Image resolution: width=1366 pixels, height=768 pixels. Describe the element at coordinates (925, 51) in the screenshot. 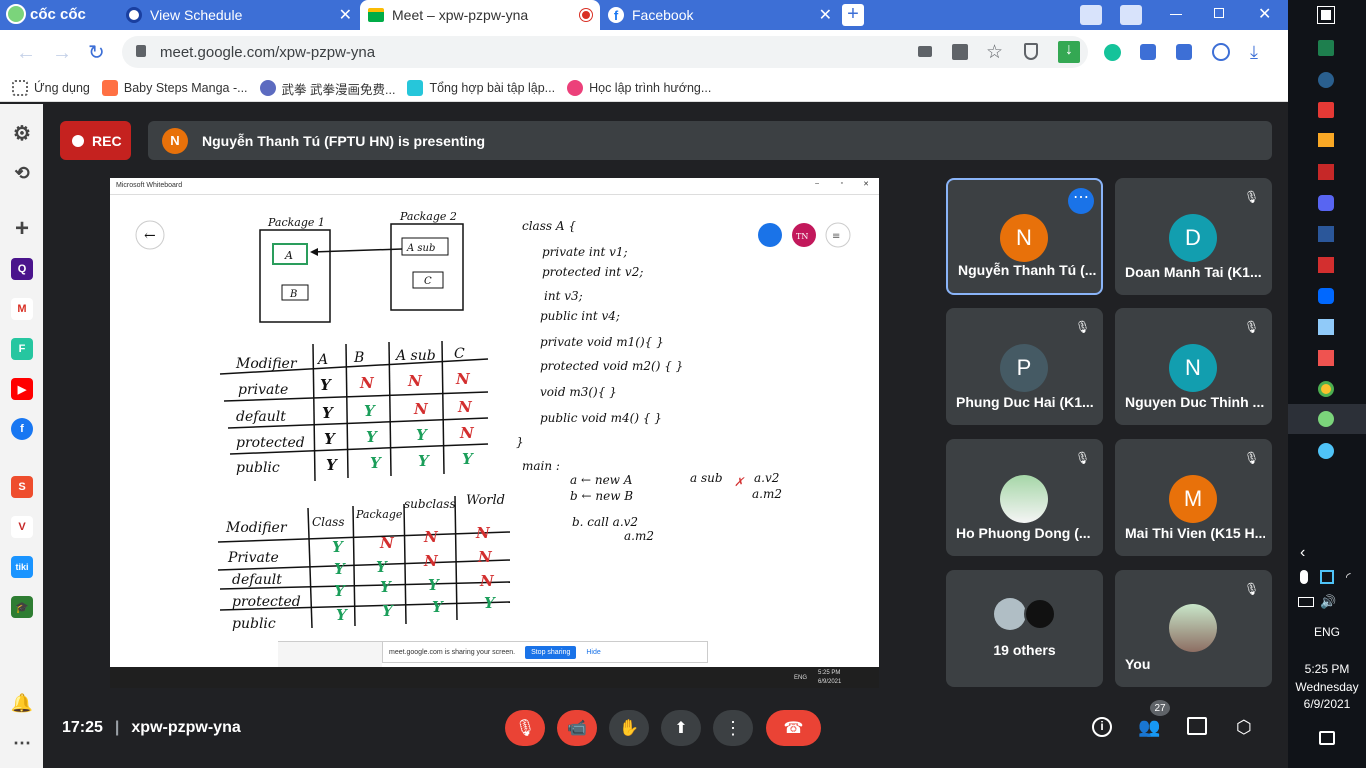

I see `camera-icon` at that location.